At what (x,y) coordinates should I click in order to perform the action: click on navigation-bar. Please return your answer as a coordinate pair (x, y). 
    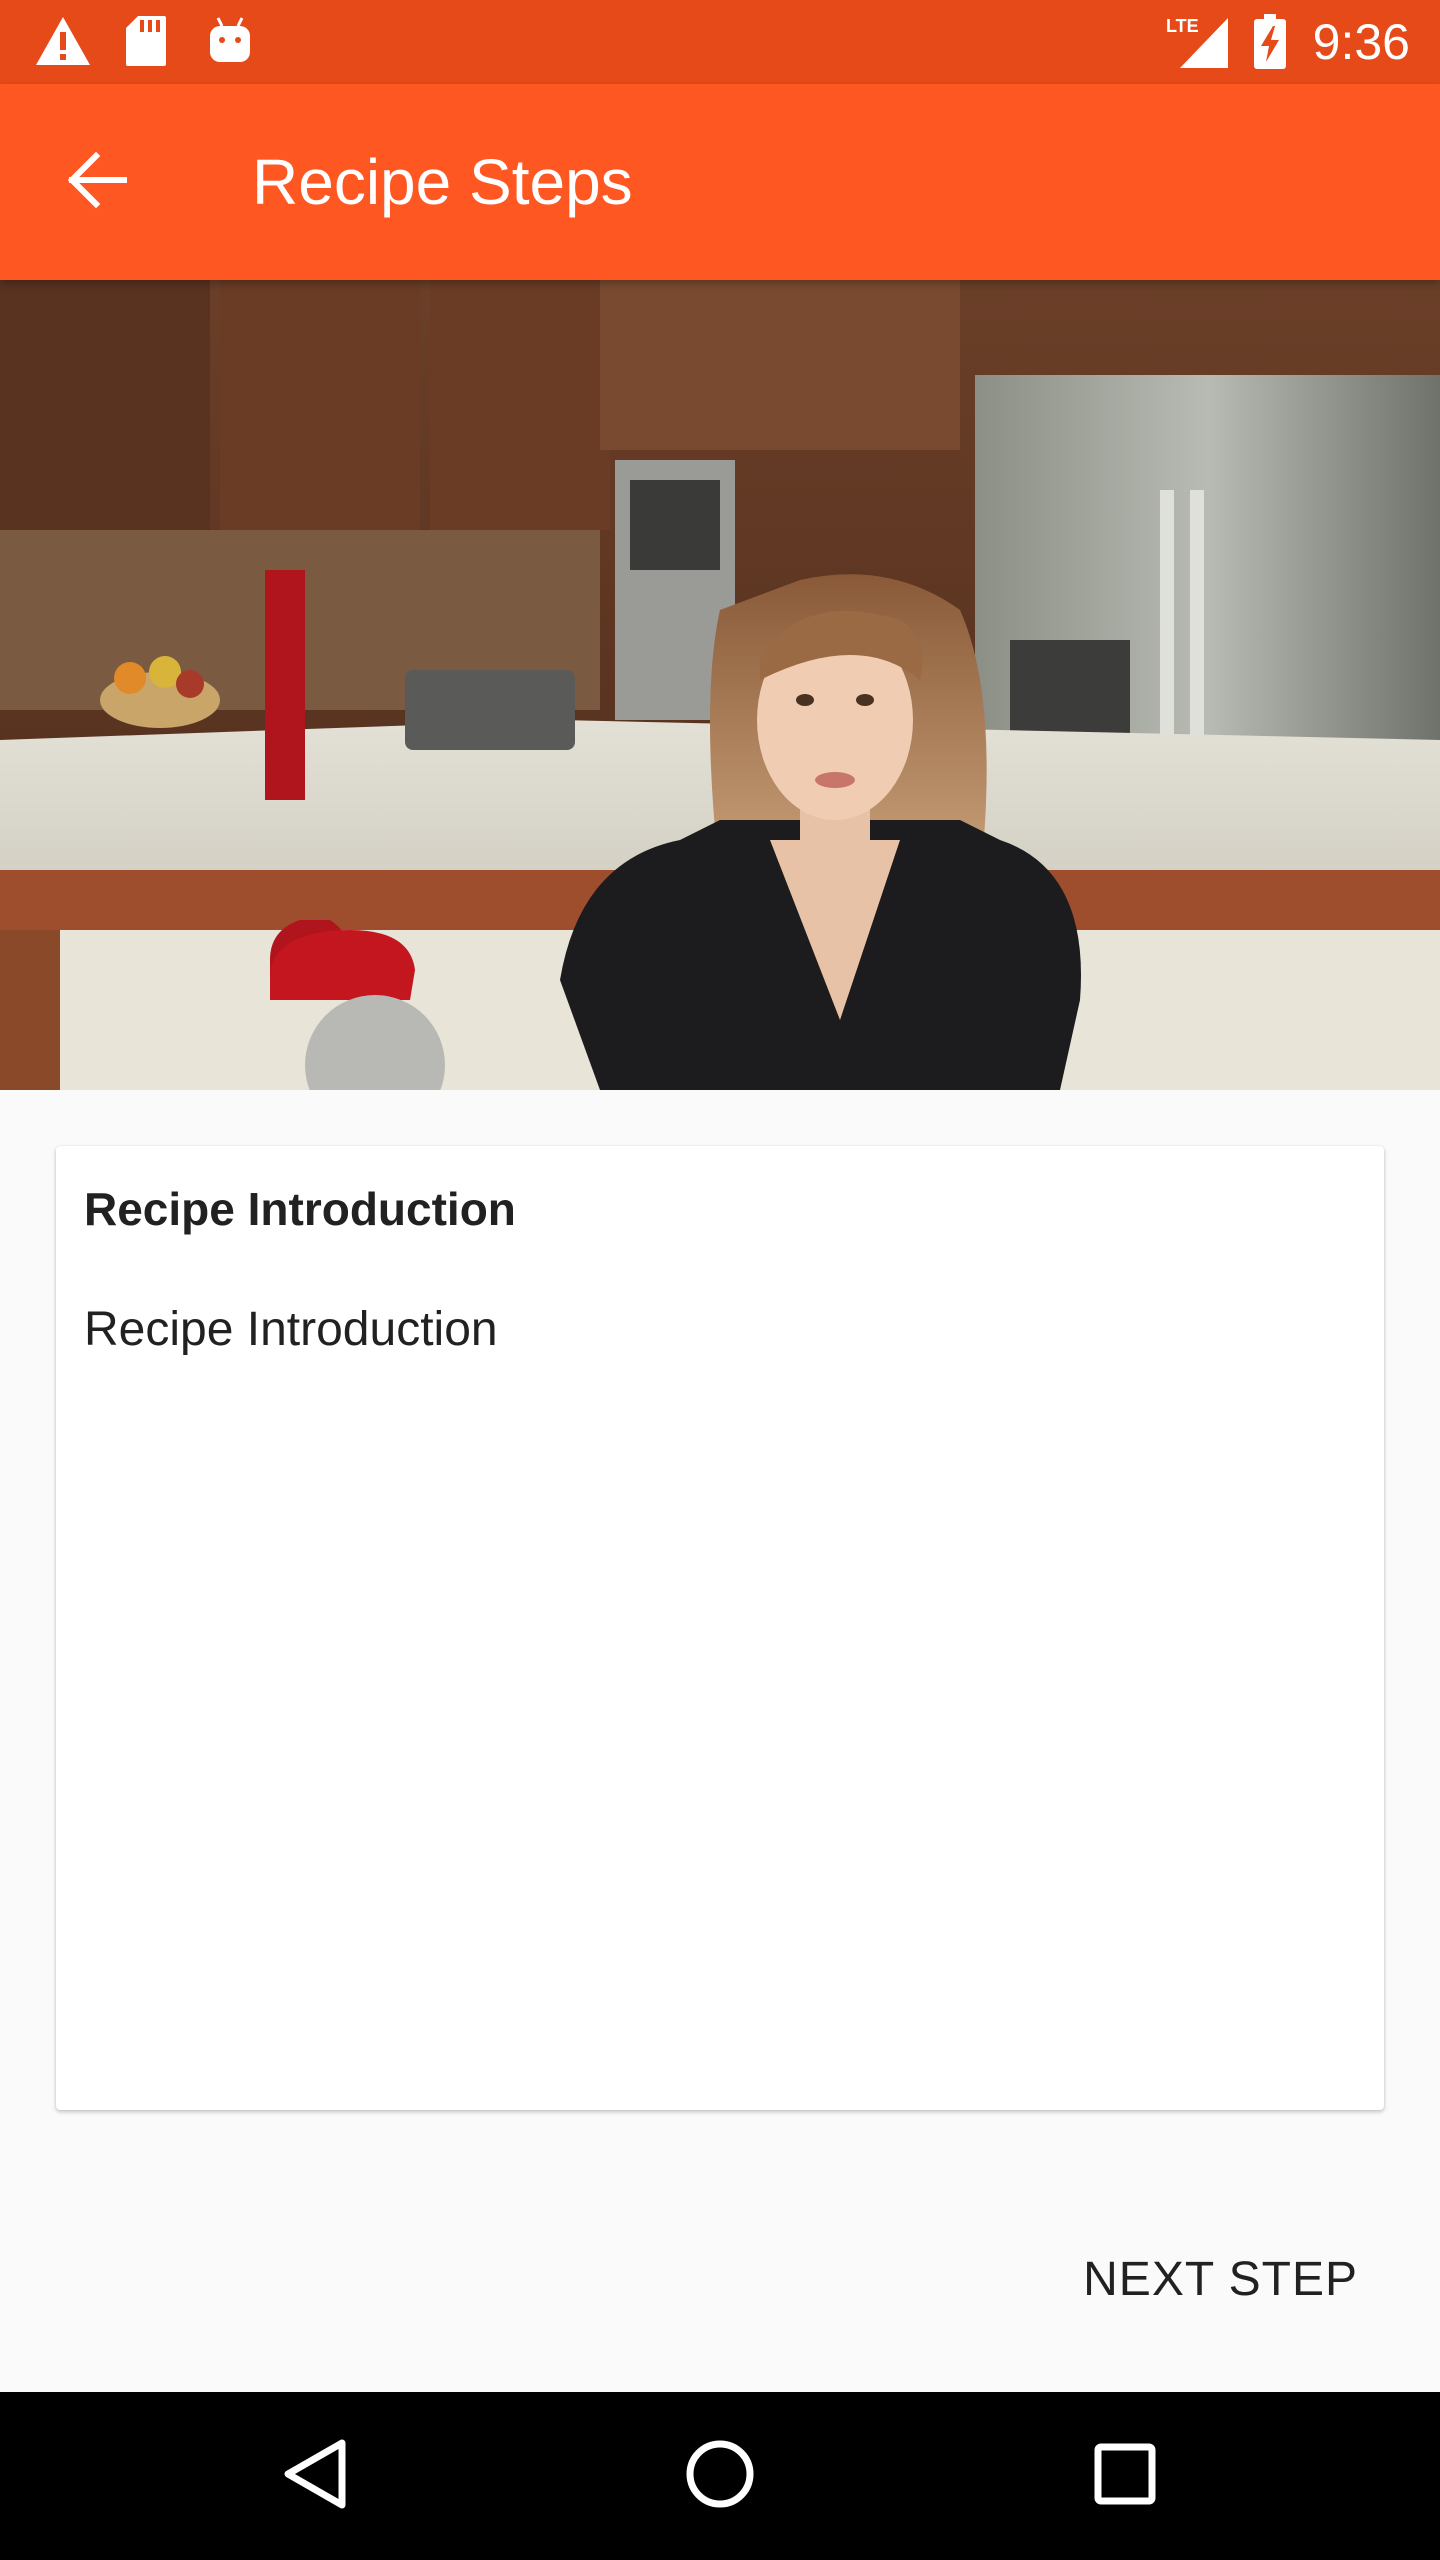
    Looking at the image, I should click on (720, 2476).